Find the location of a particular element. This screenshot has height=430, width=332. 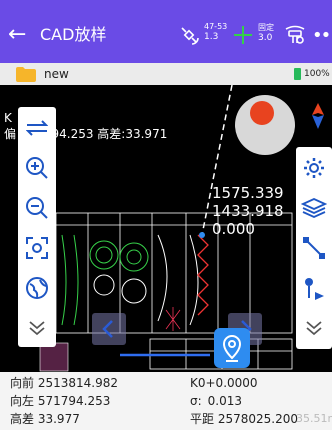

measure-button is located at coordinates (314, 248).